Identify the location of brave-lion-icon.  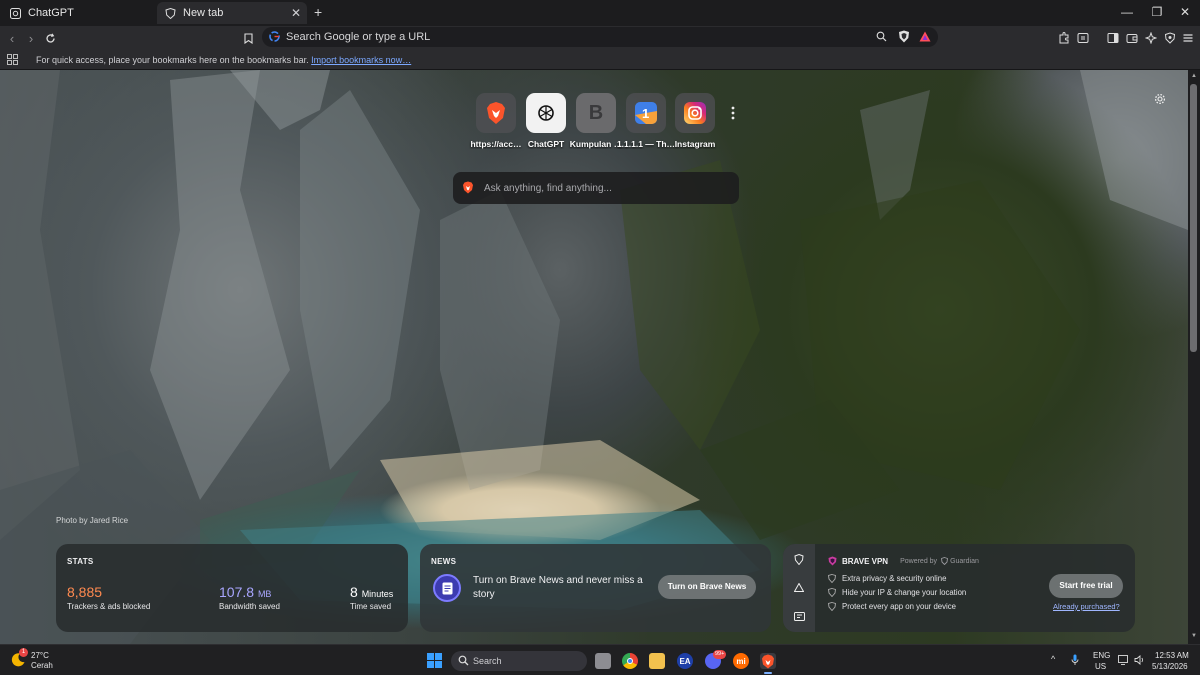
(496, 113).